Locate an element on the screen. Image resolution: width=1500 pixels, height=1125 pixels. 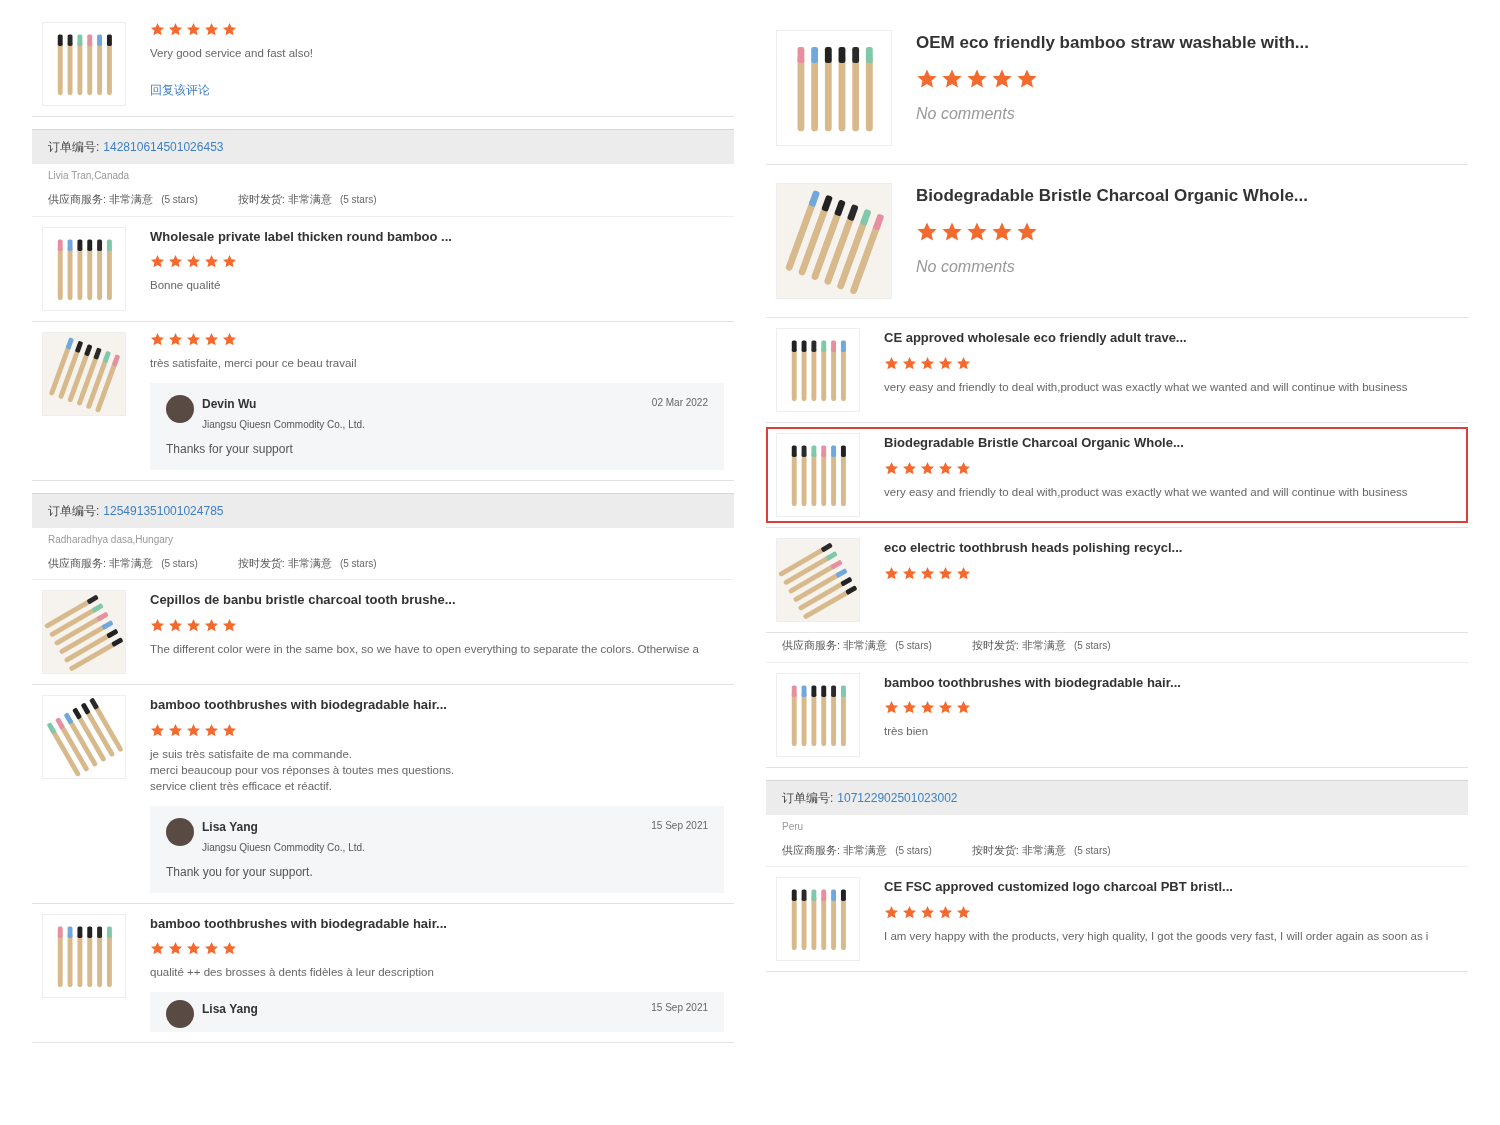
reply-link: 回复该评论 is located at coordinates (437, 90).